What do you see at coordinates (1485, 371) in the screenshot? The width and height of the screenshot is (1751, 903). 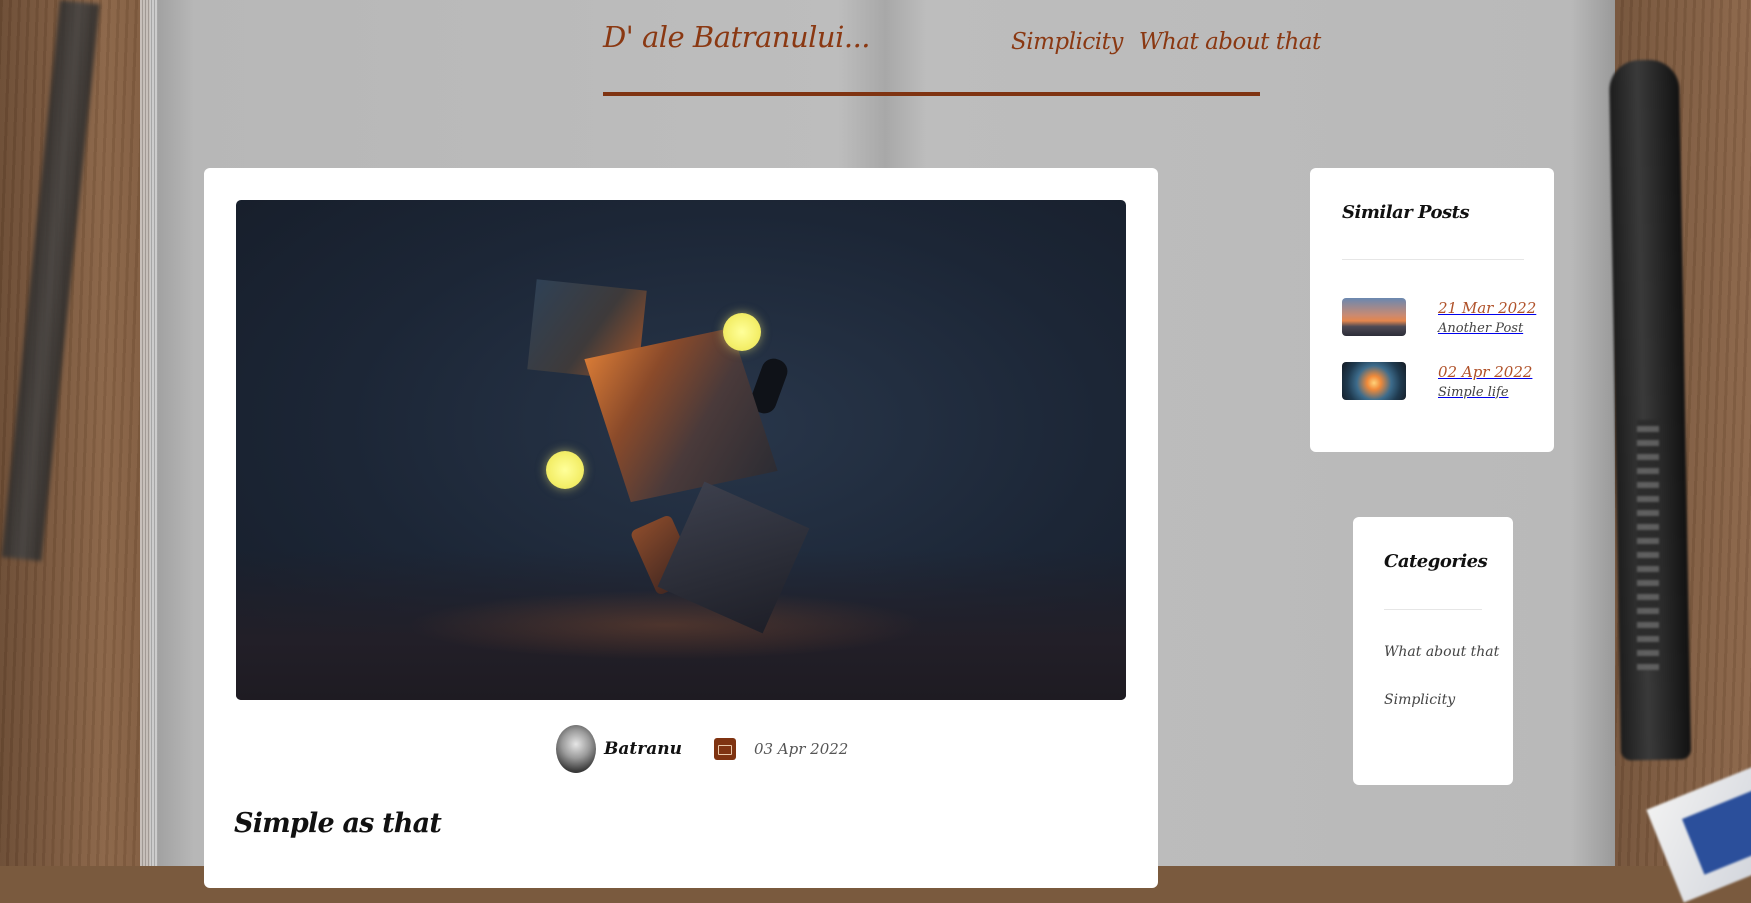 I see `similar-post-date: 02 Apr 2022` at bounding box center [1485, 371].